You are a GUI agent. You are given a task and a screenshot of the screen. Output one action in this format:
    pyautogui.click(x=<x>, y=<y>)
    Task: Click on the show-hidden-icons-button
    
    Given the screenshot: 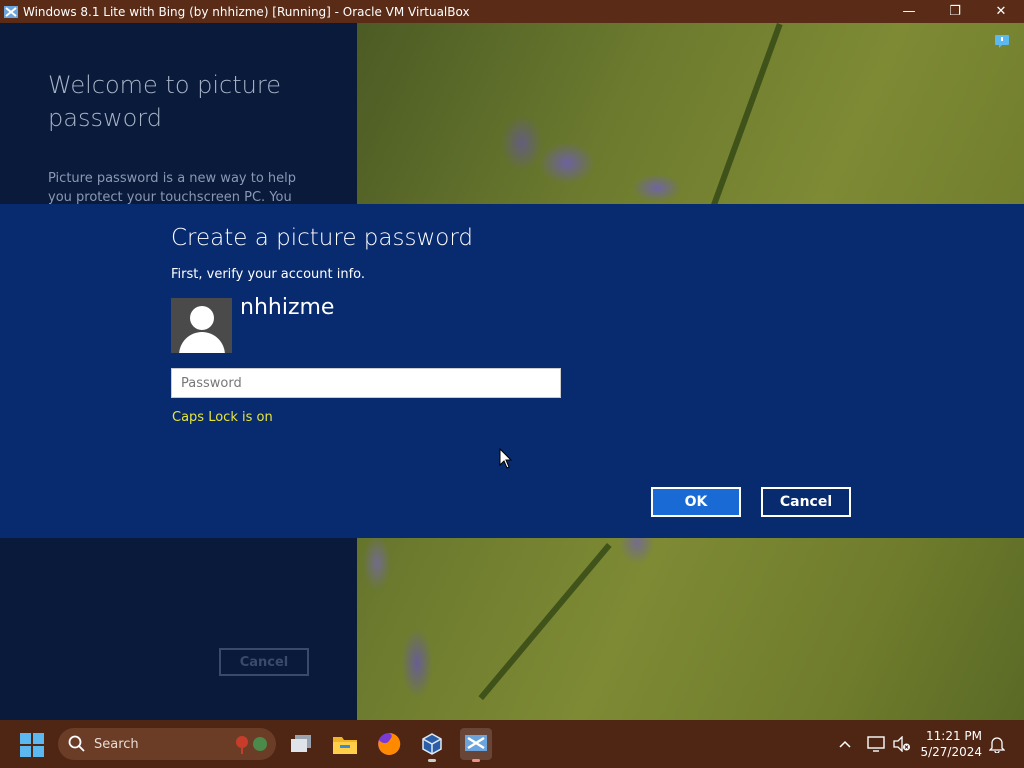 What is the action you would take?
    pyautogui.click(x=845, y=744)
    